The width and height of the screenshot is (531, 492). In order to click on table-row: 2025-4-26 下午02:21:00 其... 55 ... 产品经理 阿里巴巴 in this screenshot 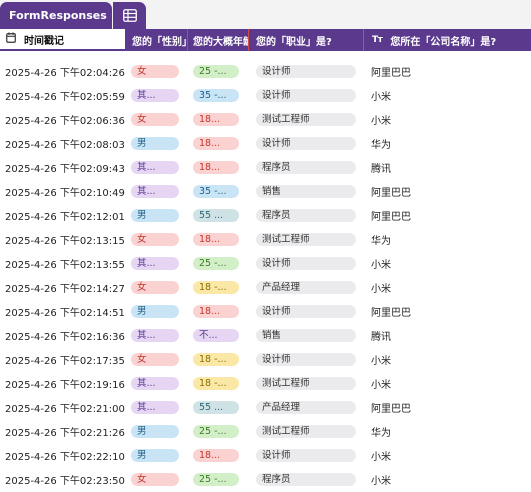, I will do `click(265, 407)`.